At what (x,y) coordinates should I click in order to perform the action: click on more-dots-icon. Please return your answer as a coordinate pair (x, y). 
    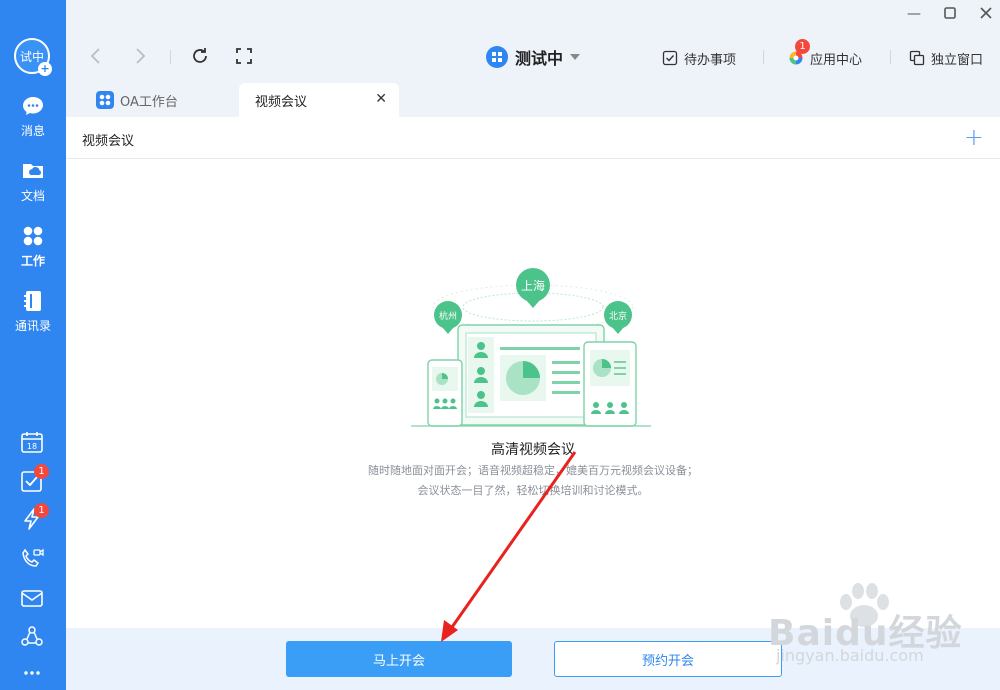
    Looking at the image, I should click on (32, 673).